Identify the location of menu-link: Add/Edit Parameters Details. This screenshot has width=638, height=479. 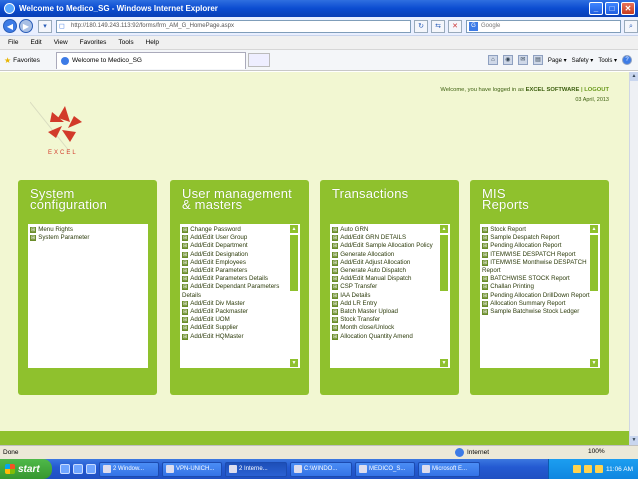
(241, 279).